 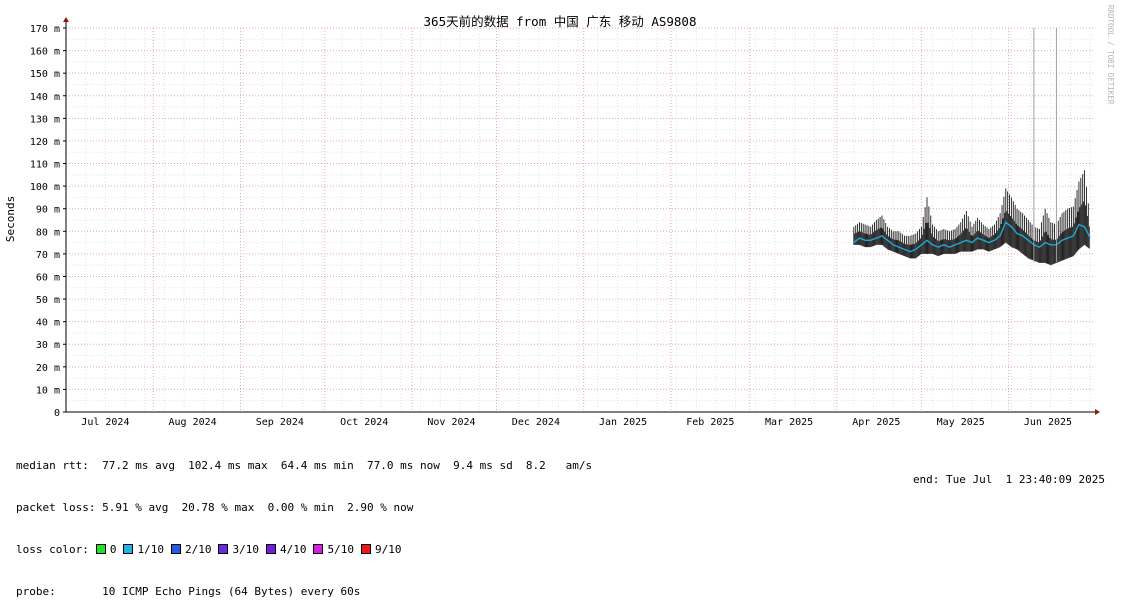 I want to click on x-tick-label: Jun 2025, so click(x=1048, y=422).